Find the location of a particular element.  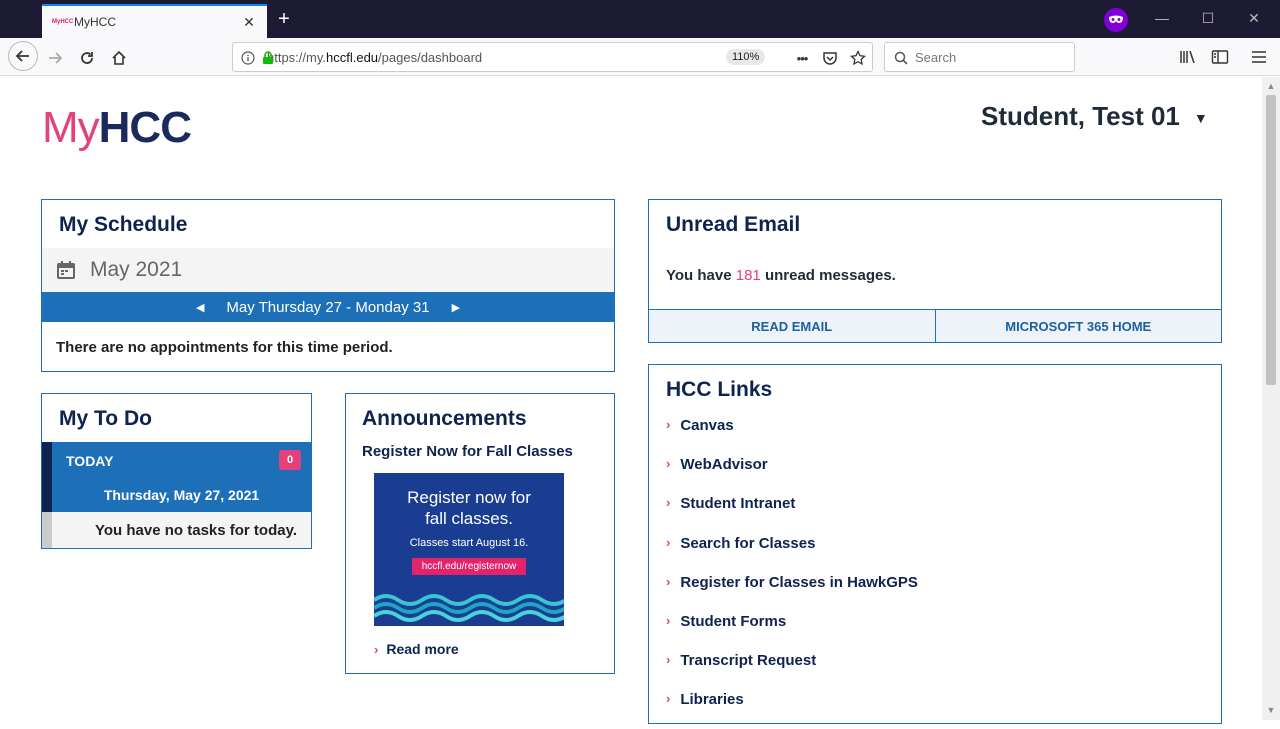

links-title: HCC Links is located at coordinates (719, 389).